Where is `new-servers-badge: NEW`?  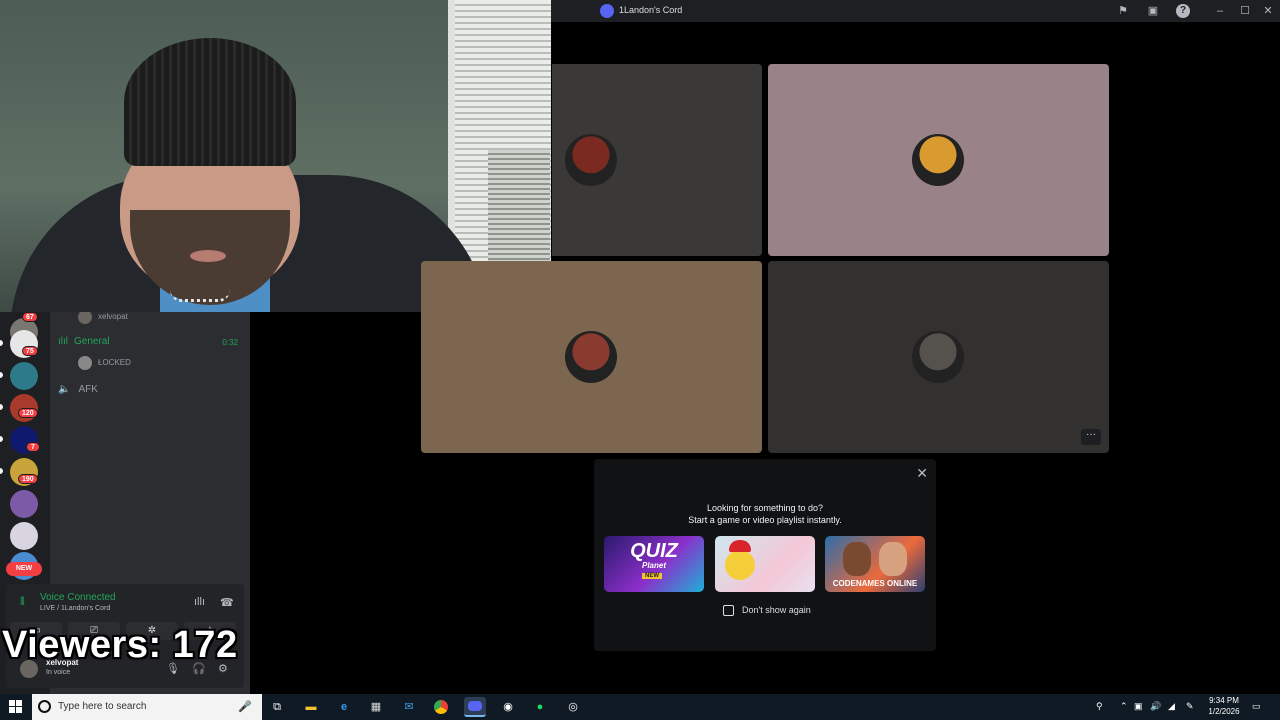 new-servers-badge: NEW is located at coordinates (24, 569).